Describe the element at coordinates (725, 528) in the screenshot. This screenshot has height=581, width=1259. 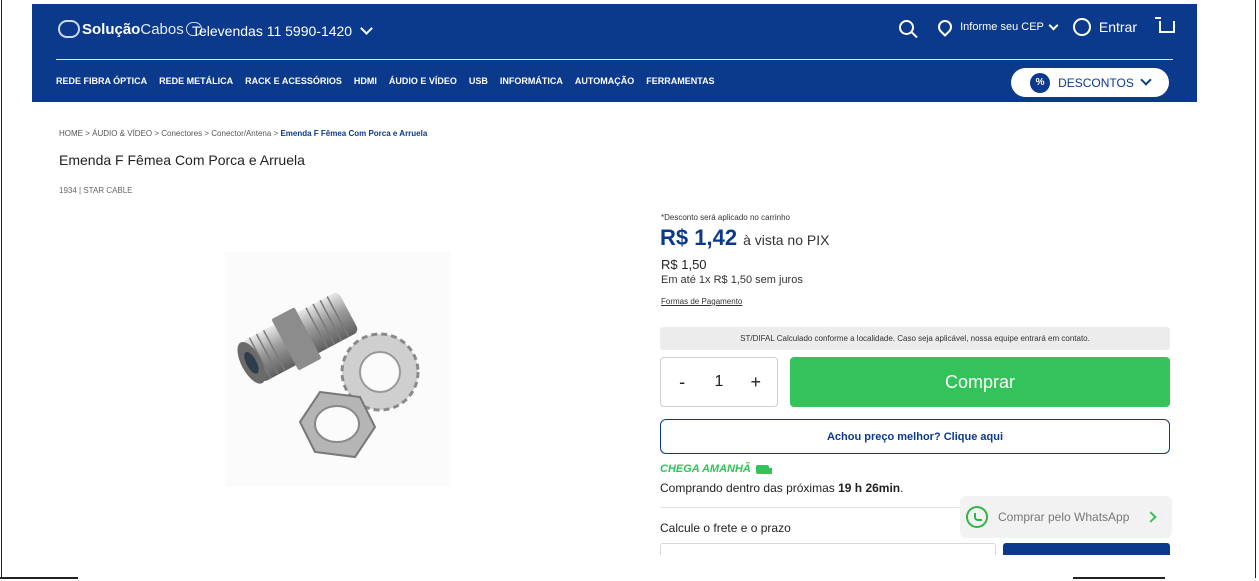
I see `shipping-label: Calcule o frete e o prazo` at that location.